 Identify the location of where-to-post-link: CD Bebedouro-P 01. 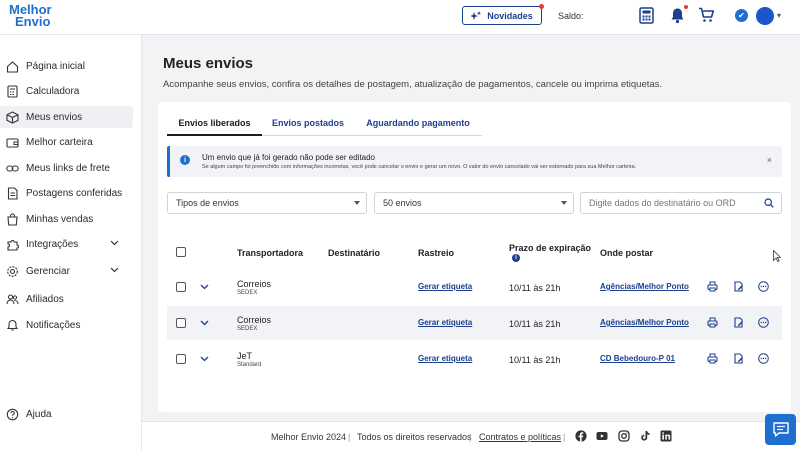
(637, 358).